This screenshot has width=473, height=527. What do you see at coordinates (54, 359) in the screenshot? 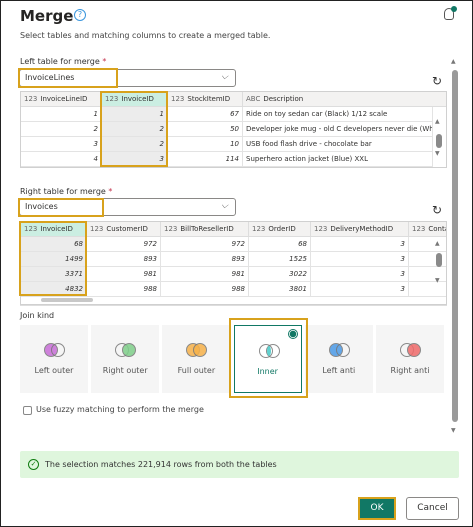
I see `join-option-left-outer: Left outer` at bounding box center [54, 359].